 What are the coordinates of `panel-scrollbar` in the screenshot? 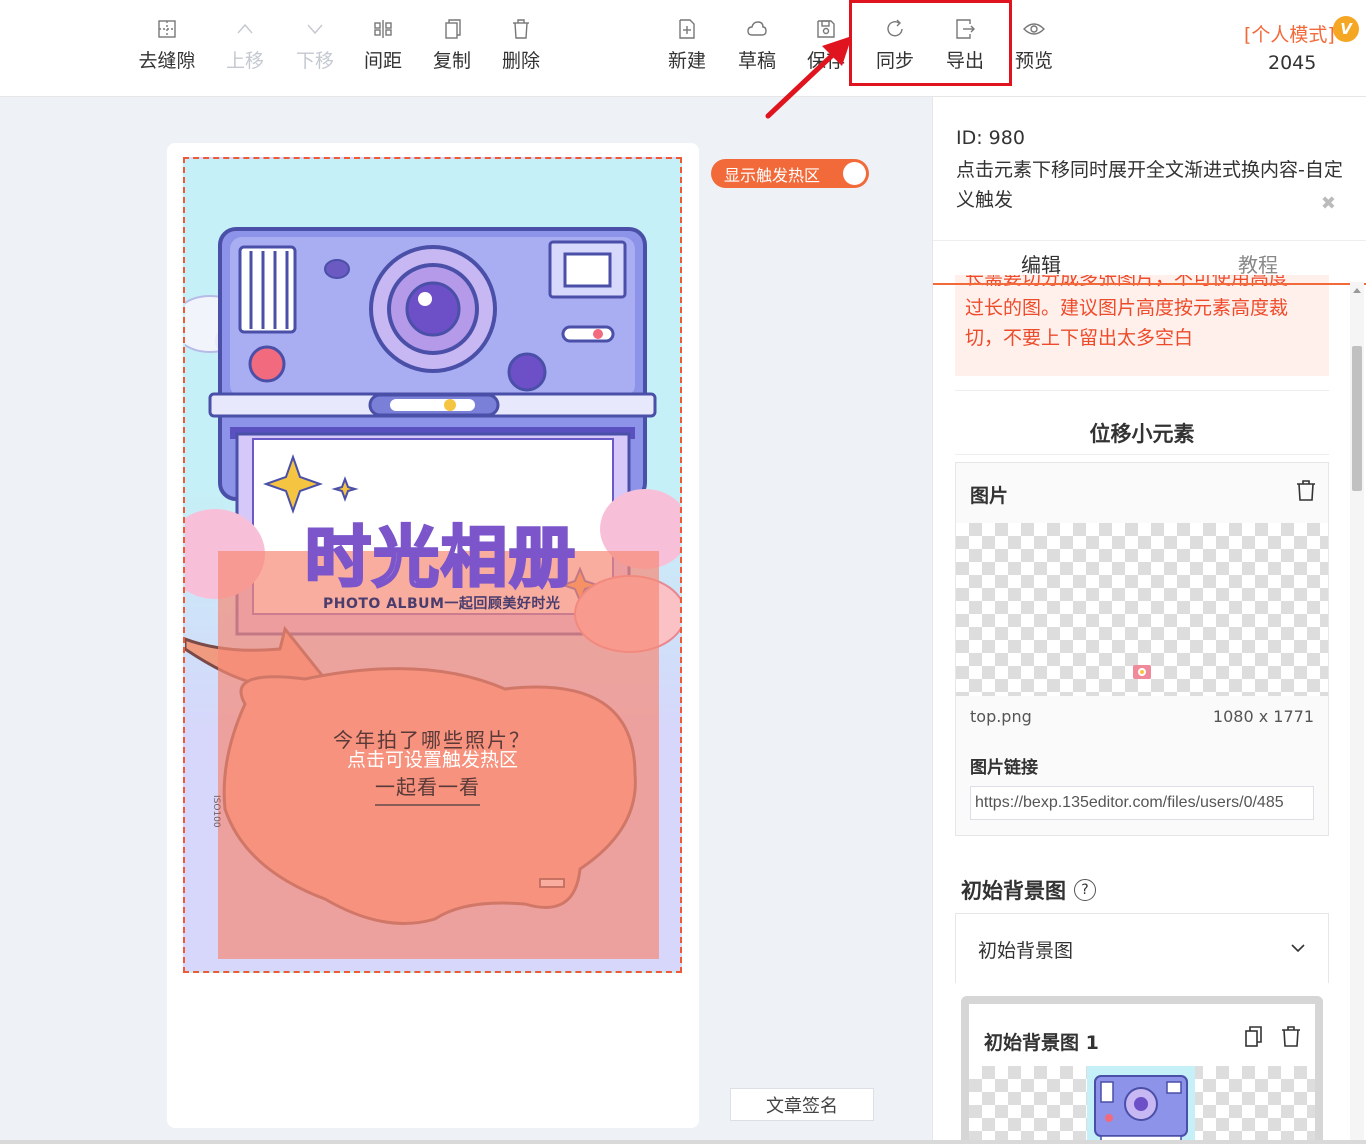 It's located at (1357, 713).